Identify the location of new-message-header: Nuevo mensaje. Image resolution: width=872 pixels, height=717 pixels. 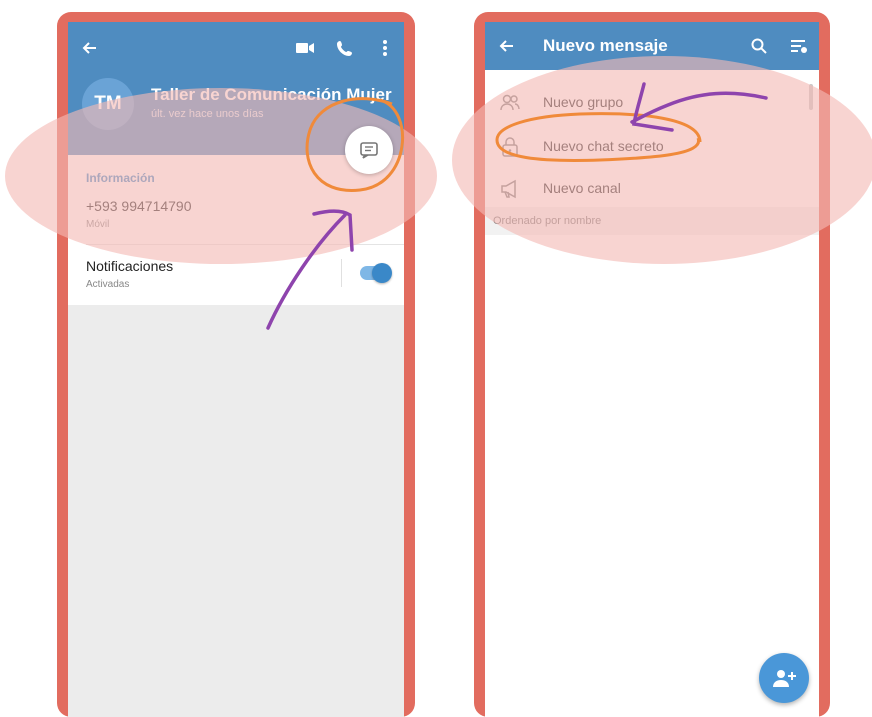
(652, 46).